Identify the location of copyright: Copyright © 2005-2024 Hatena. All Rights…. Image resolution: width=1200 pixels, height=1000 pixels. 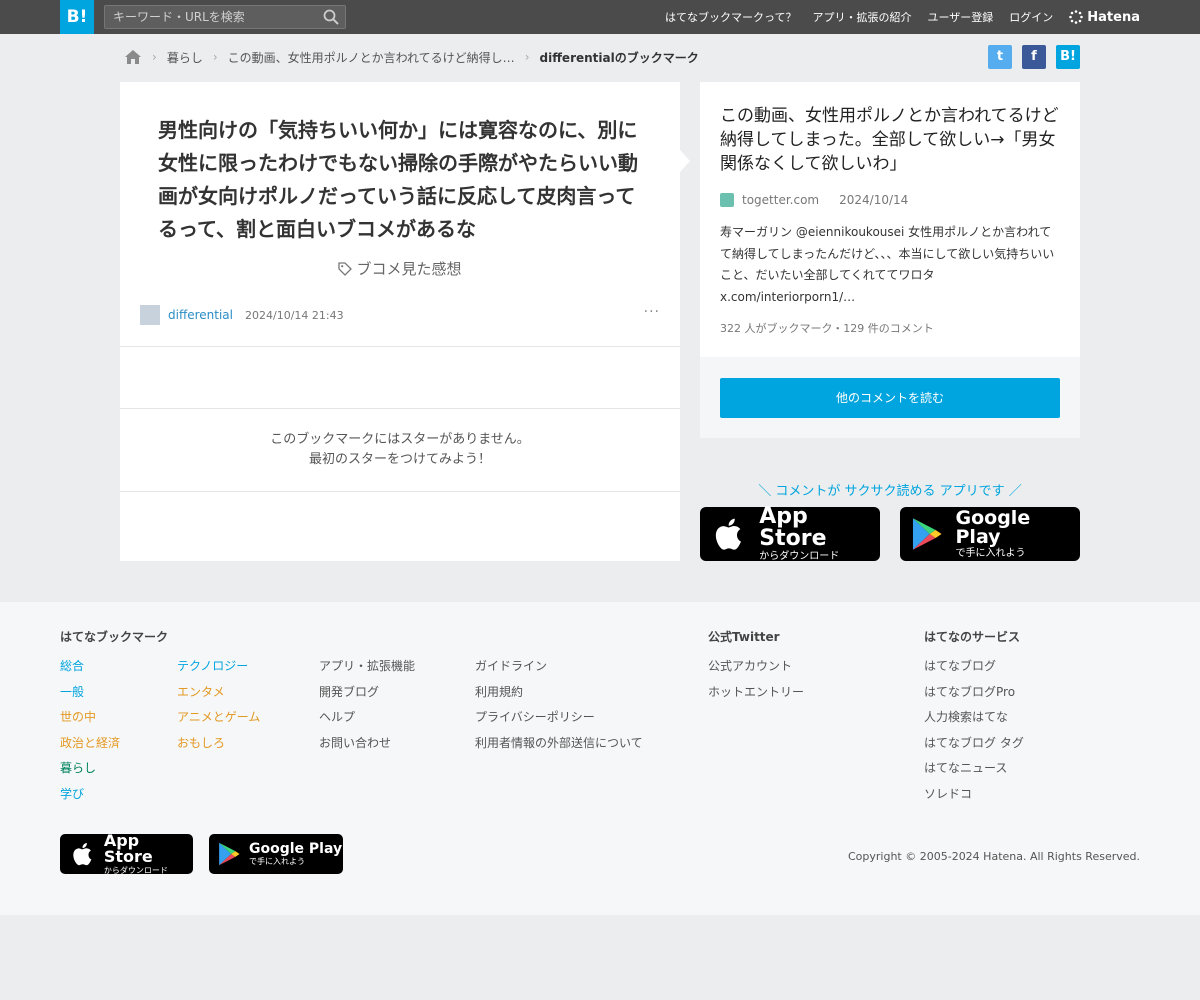
(993, 856).